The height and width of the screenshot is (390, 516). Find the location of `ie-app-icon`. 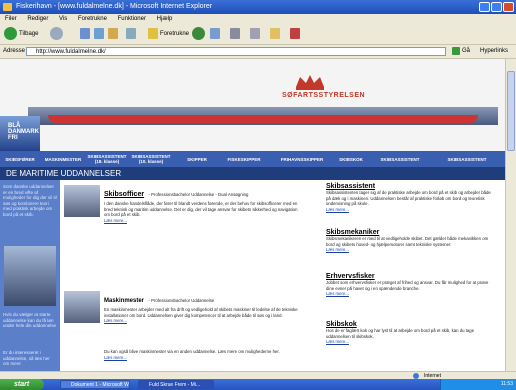

ie-app-icon is located at coordinates (7, 7).